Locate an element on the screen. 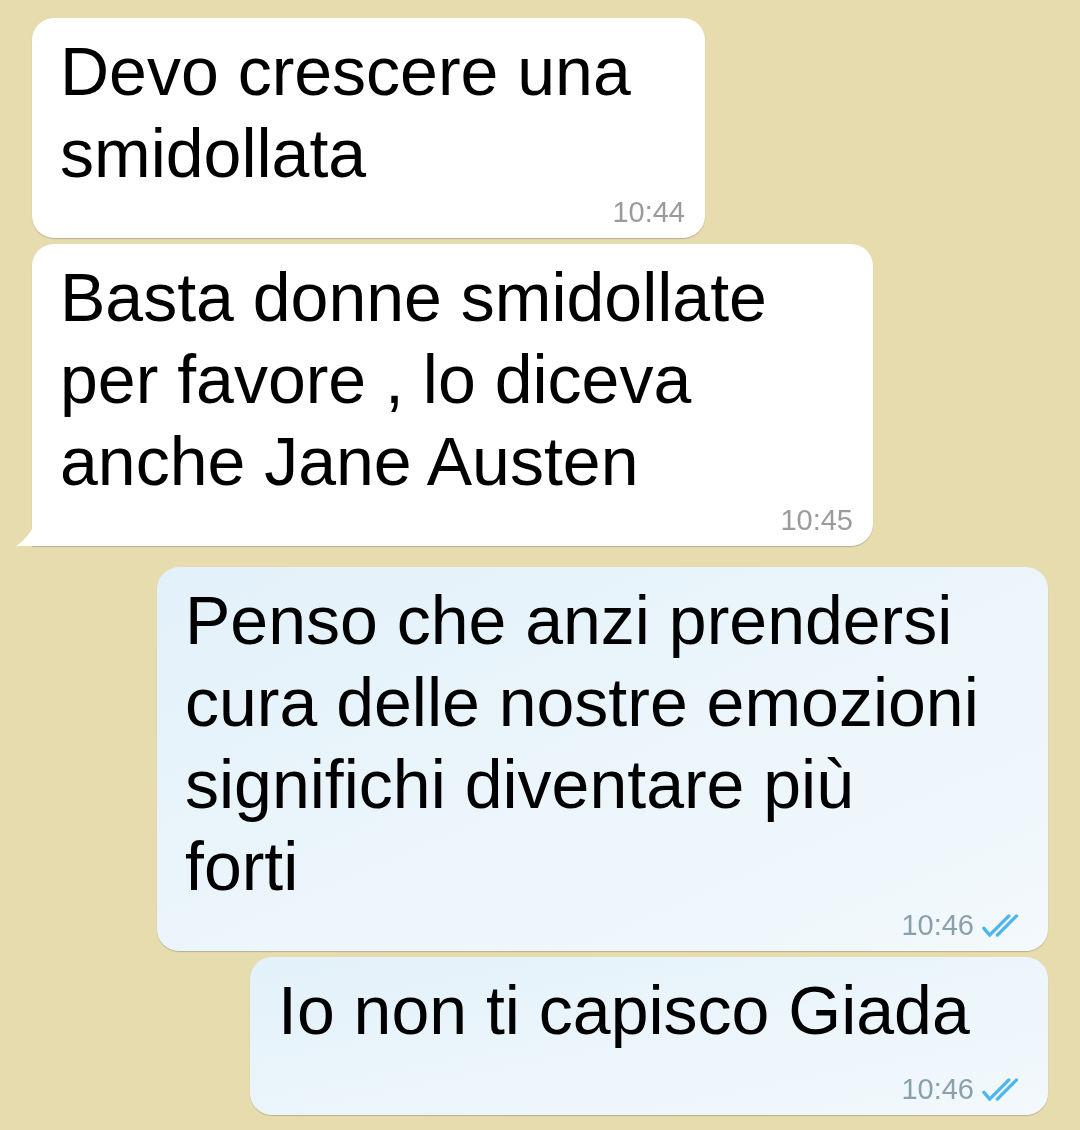 The width and height of the screenshot is (1080, 1130). message-text: Basta donne smidollate per favore , lo diceva anche Jane Austen is located at coordinates (414, 379).